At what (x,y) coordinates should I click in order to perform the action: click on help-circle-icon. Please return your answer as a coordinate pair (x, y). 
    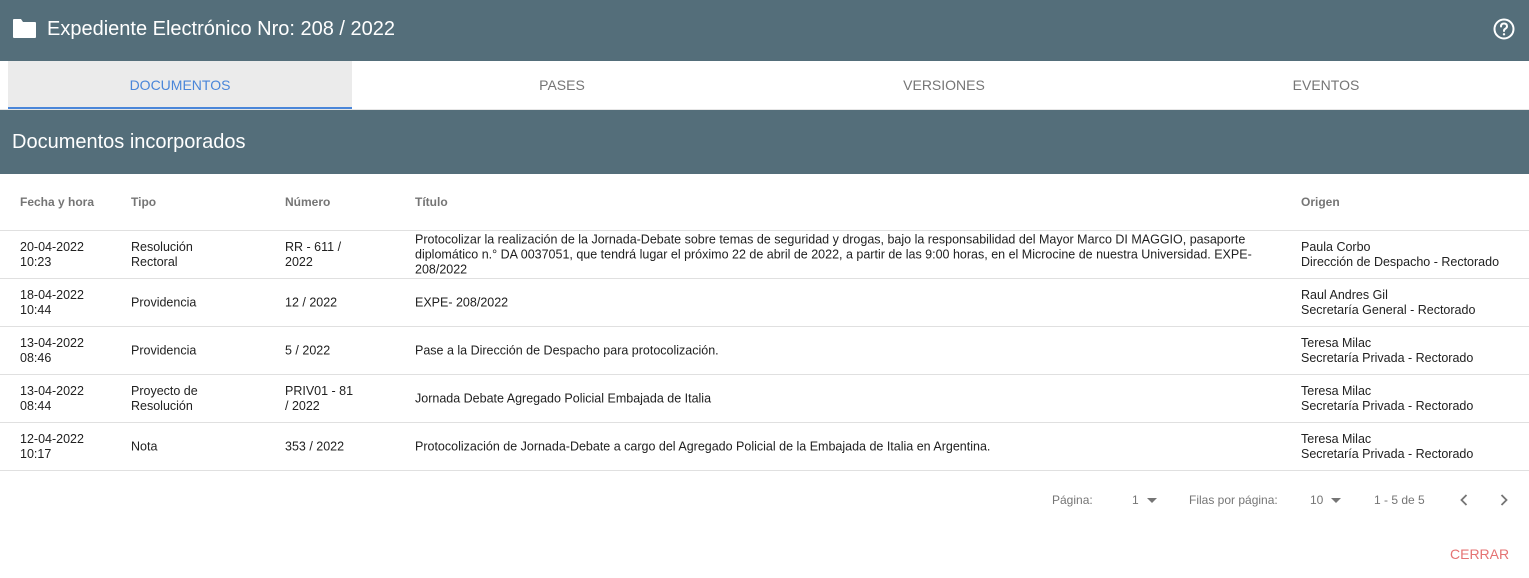
    Looking at the image, I should click on (1504, 29).